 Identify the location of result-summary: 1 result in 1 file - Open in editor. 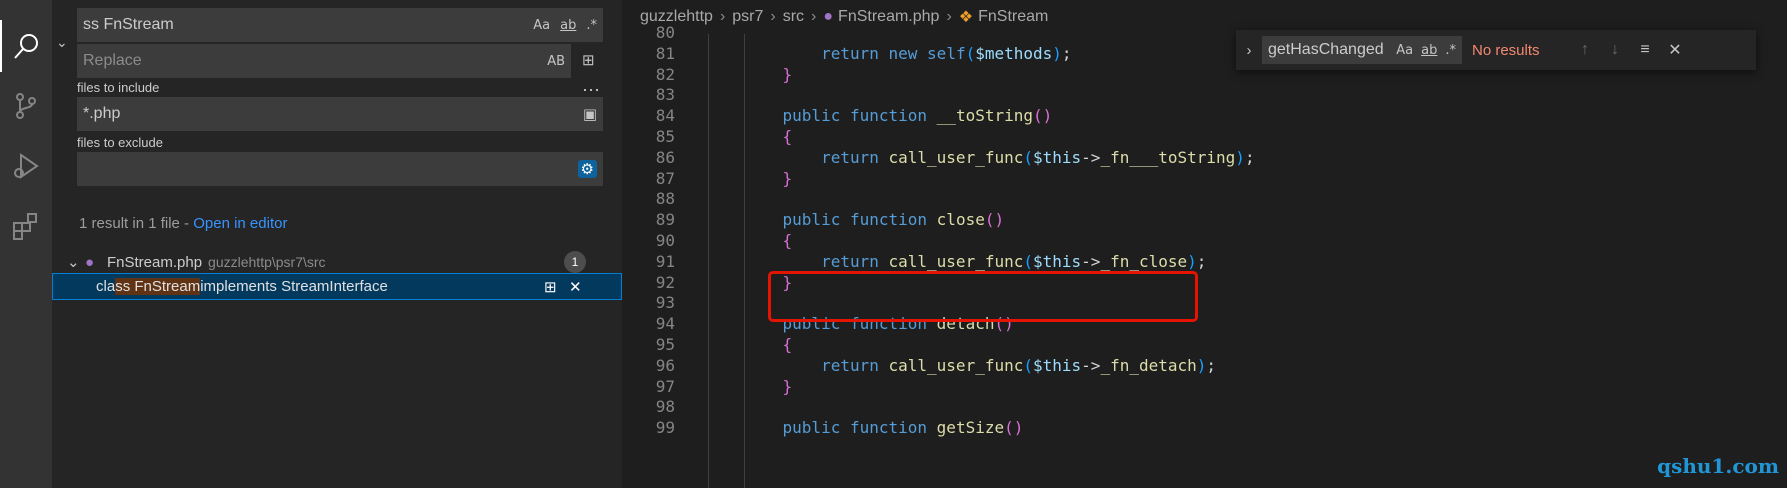
(183, 223).